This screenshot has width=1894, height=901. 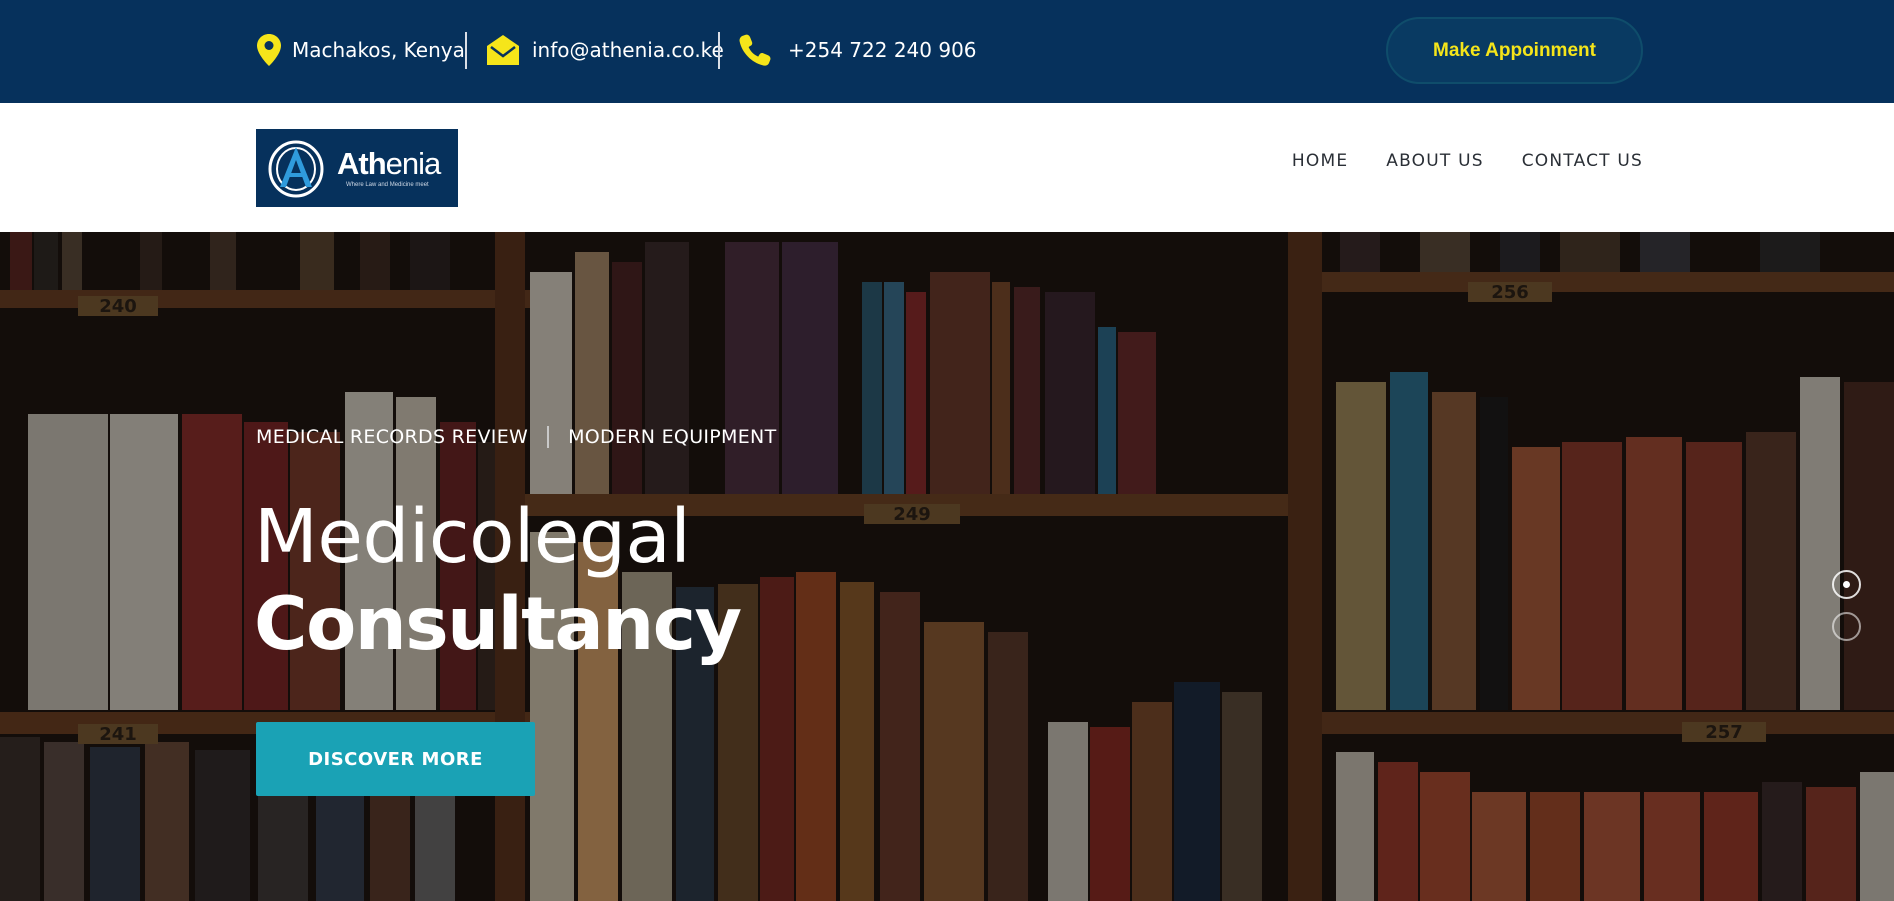 I want to click on main-nav: HOME ABOUT US CONTACT US, so click(x=1467, y=161).